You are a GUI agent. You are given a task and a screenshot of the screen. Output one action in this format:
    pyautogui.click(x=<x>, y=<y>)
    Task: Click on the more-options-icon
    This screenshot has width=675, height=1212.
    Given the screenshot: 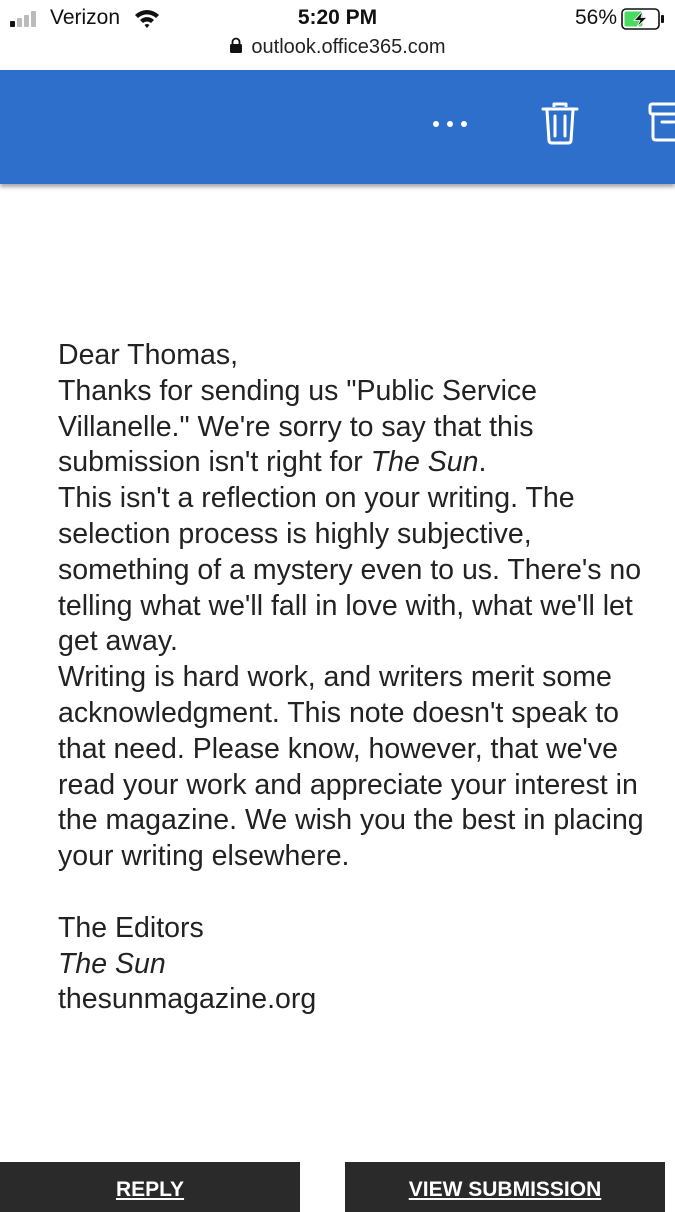 What is the action you would take?
    pyautogui.click(x=450, y=124)
    